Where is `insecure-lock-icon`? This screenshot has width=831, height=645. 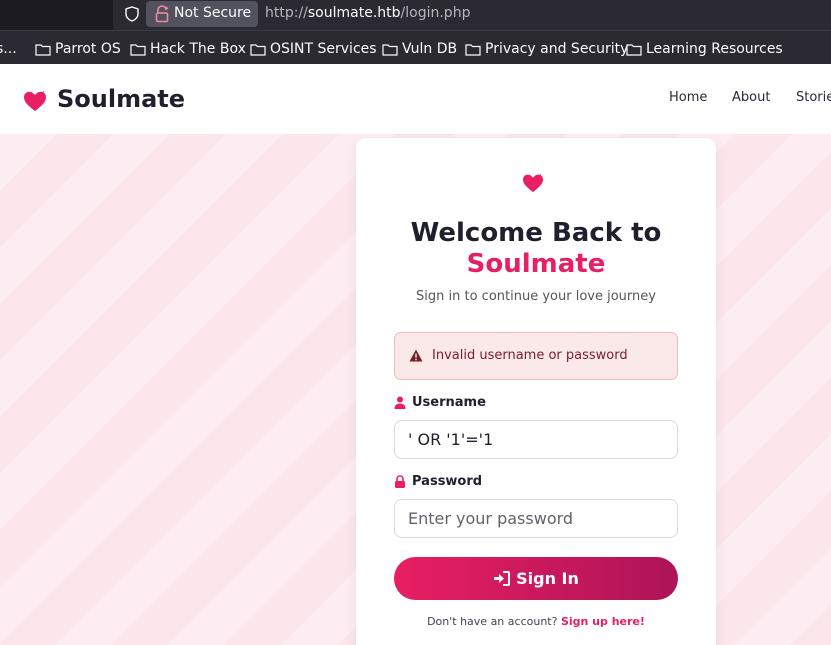
insecure-lock-icon is located at coordinates (162, 14).